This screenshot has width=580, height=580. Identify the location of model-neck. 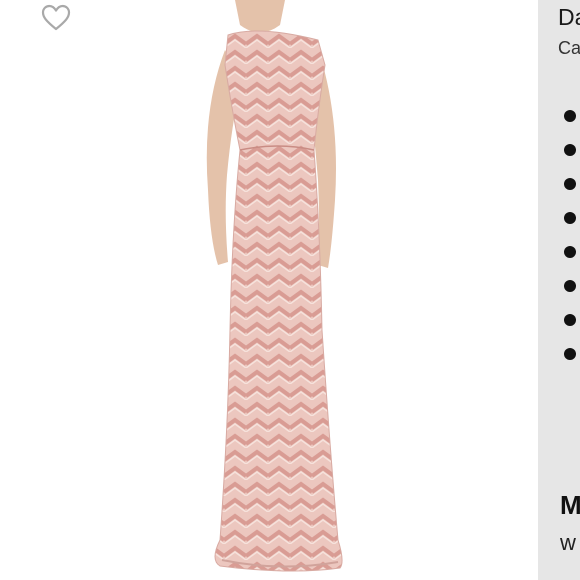
(260, 16).